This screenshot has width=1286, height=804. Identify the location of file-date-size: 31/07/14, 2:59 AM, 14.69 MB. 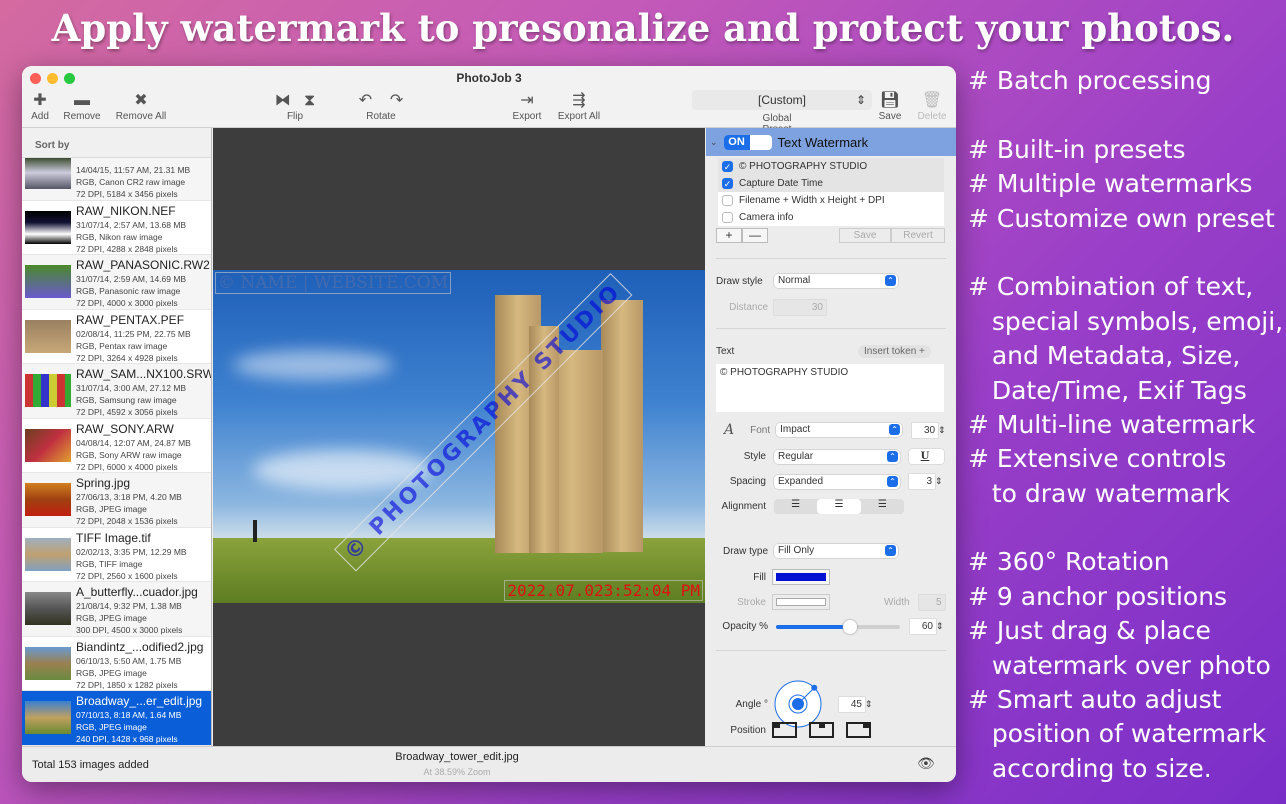
(131, 279).